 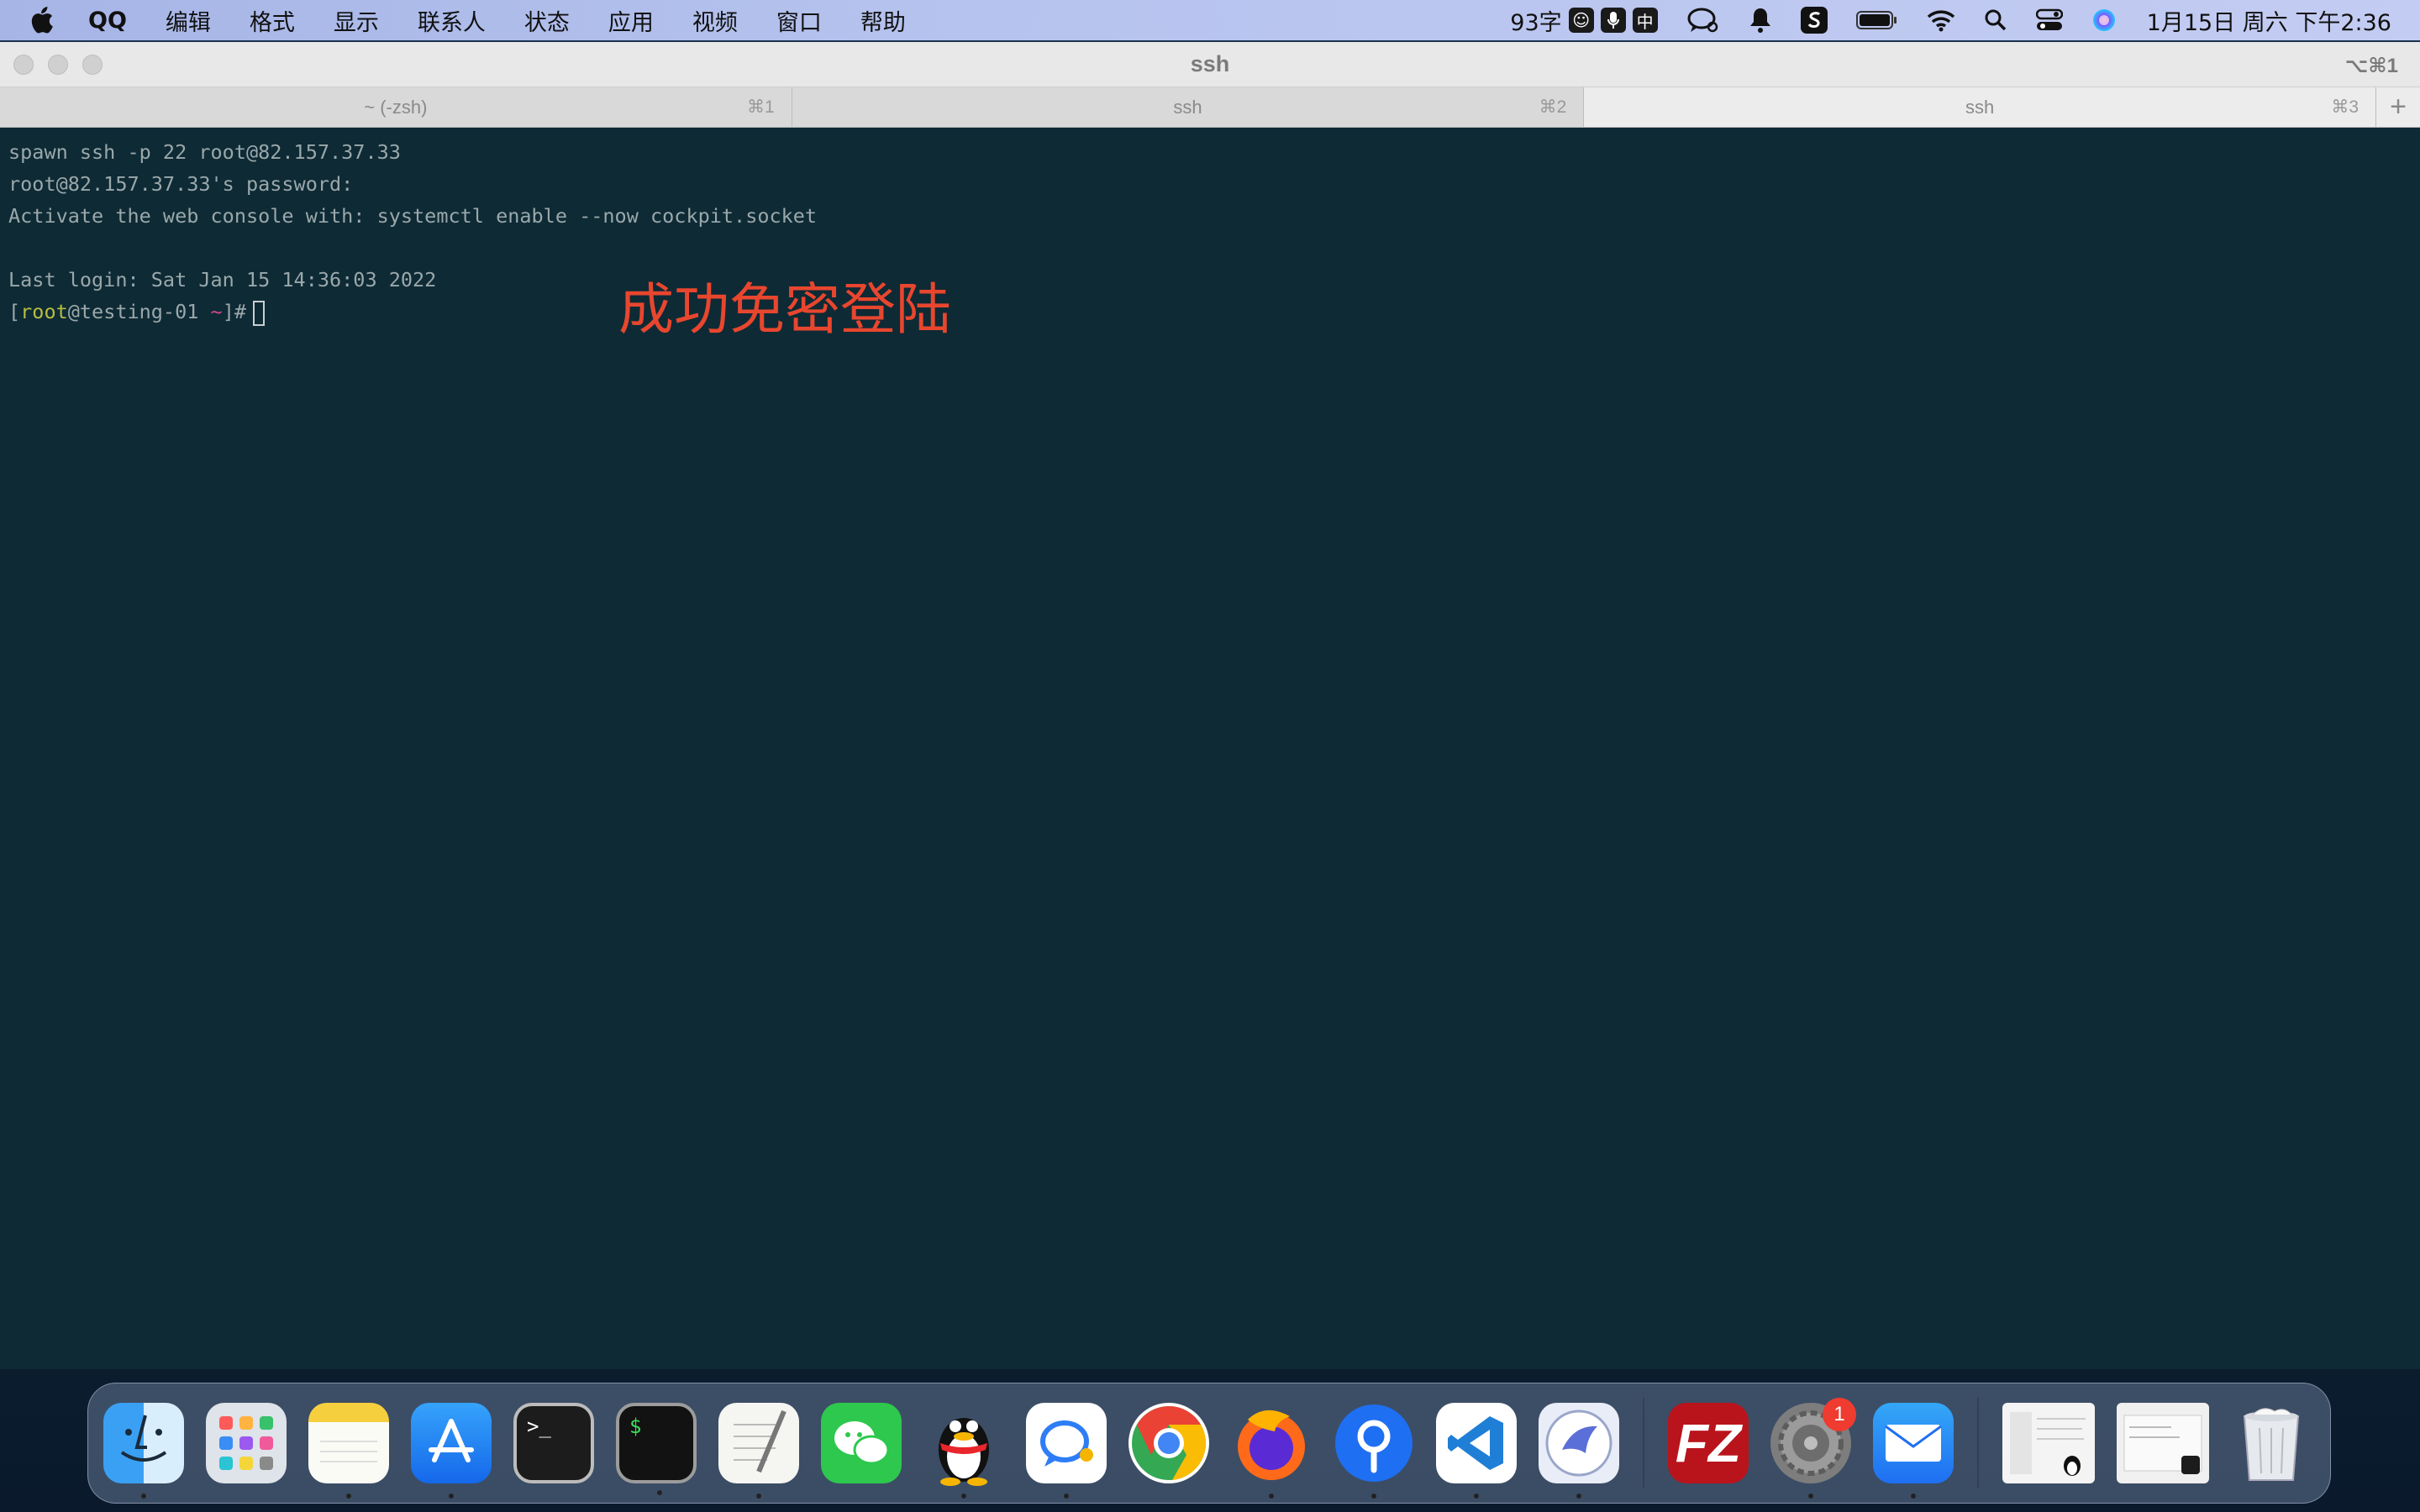 I want to click on menu-edit: 编辑, so click(x=188, y=20).